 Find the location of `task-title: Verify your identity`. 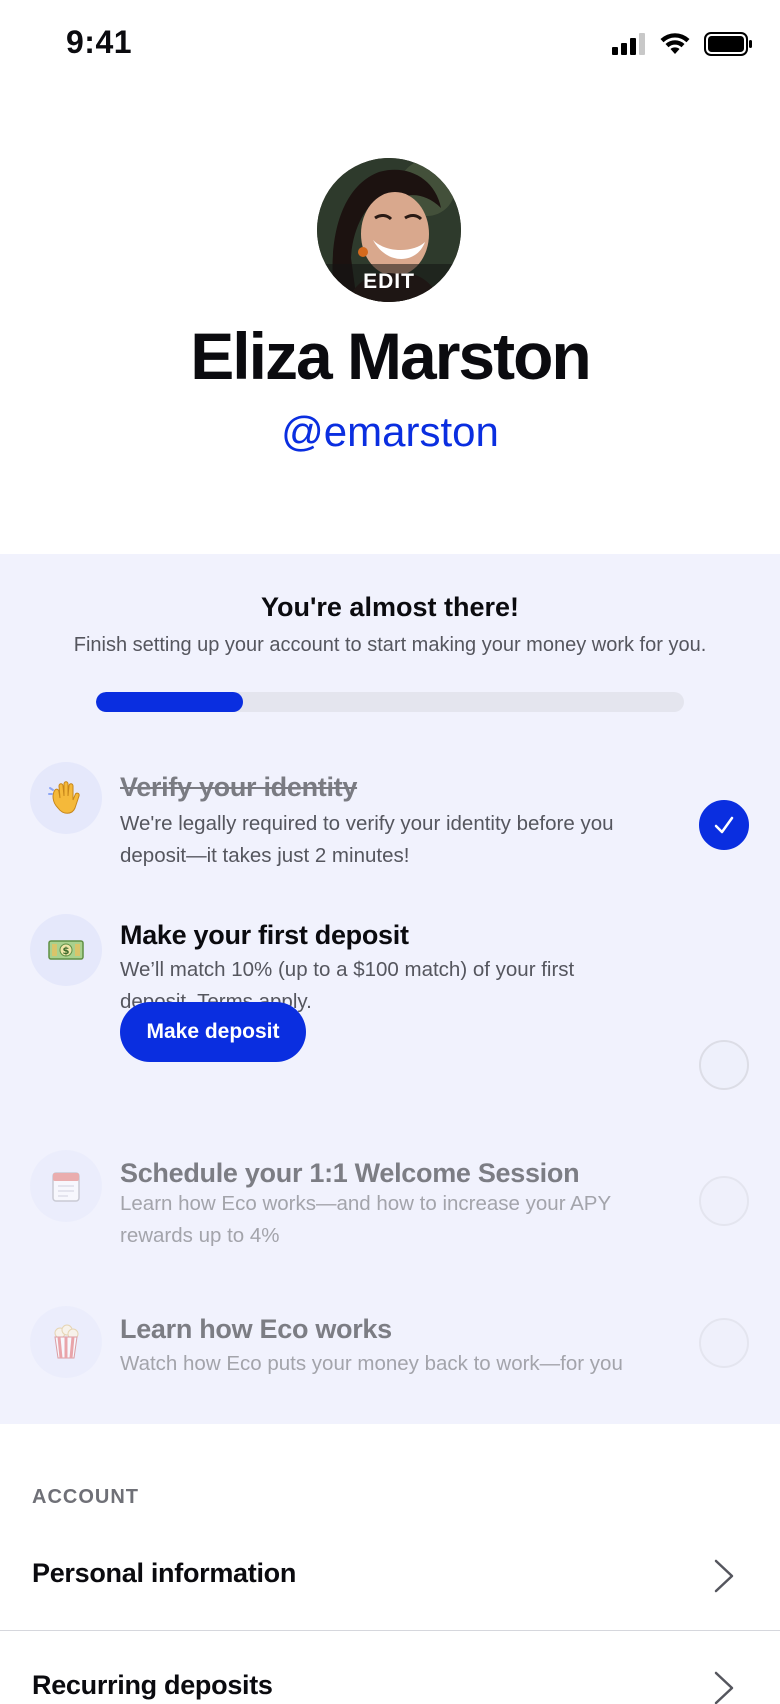

task-title: Verify your identity is located at coordinates (239, 787).